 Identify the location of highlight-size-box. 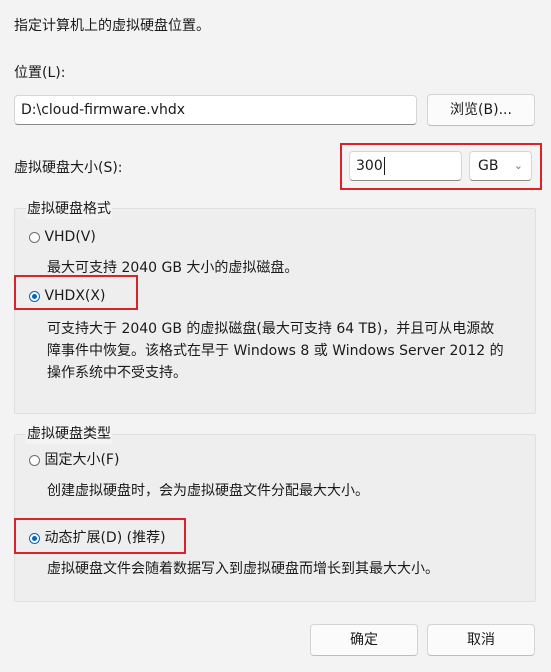
(441, 166).